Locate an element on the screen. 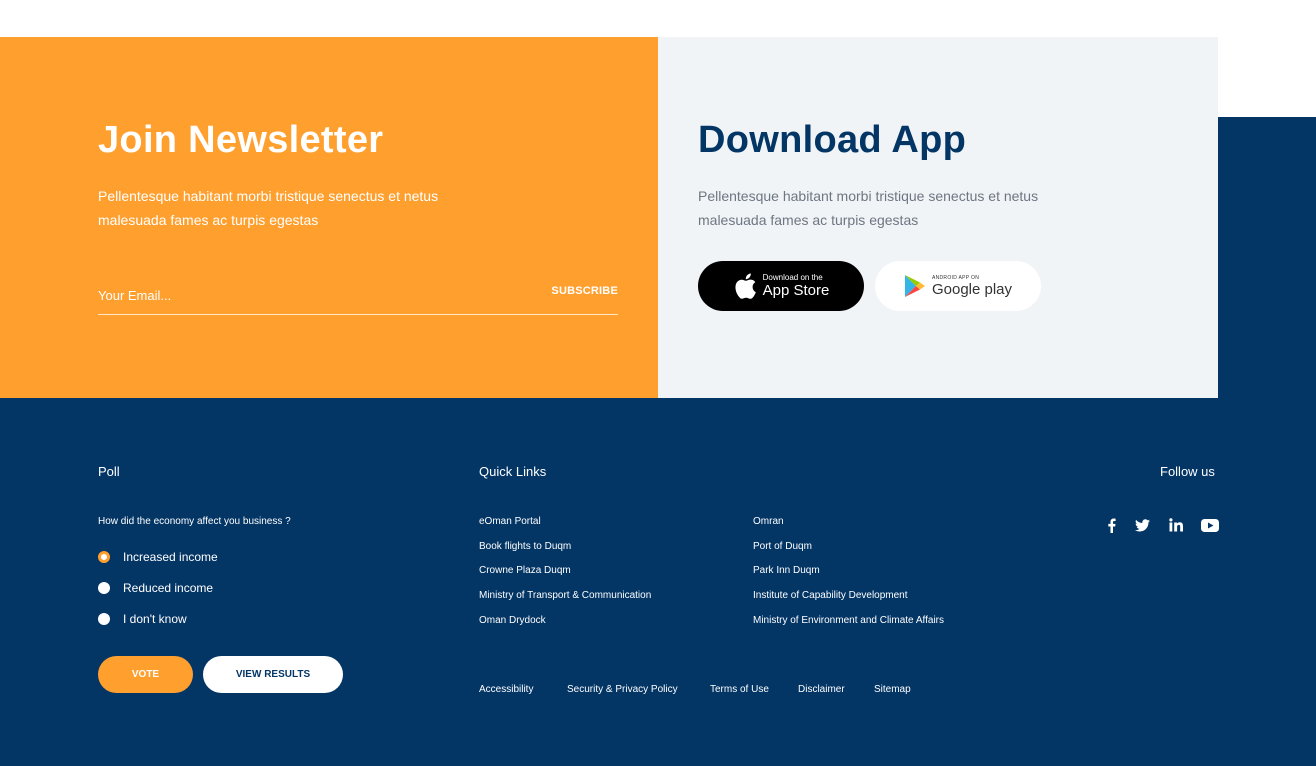 This screenshot has height=766, width=1316. app-store-small-text: Download on the is located at coordinates (792, 277).